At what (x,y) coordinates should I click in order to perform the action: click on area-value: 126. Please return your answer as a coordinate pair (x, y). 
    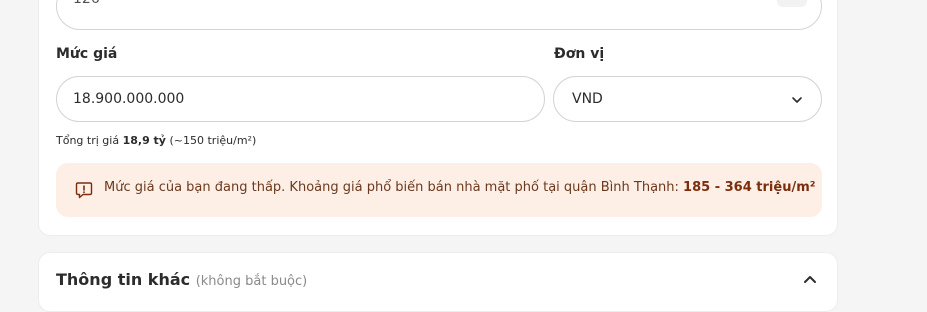
    Looking at the image, I should click on (86, 3).